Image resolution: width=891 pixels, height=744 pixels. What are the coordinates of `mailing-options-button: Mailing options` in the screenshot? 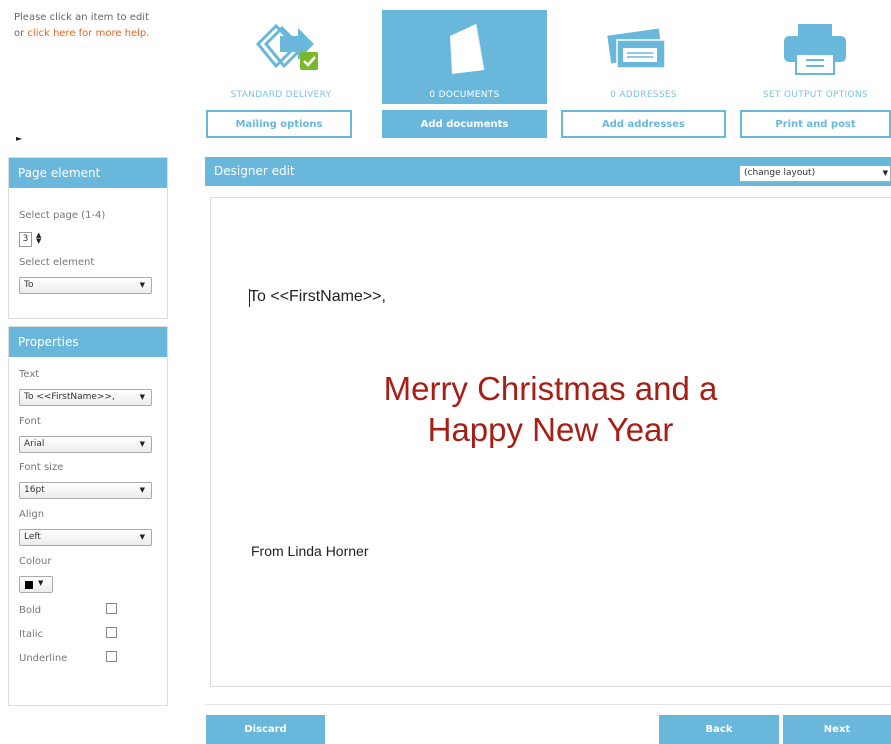 It's located at (279, 124).